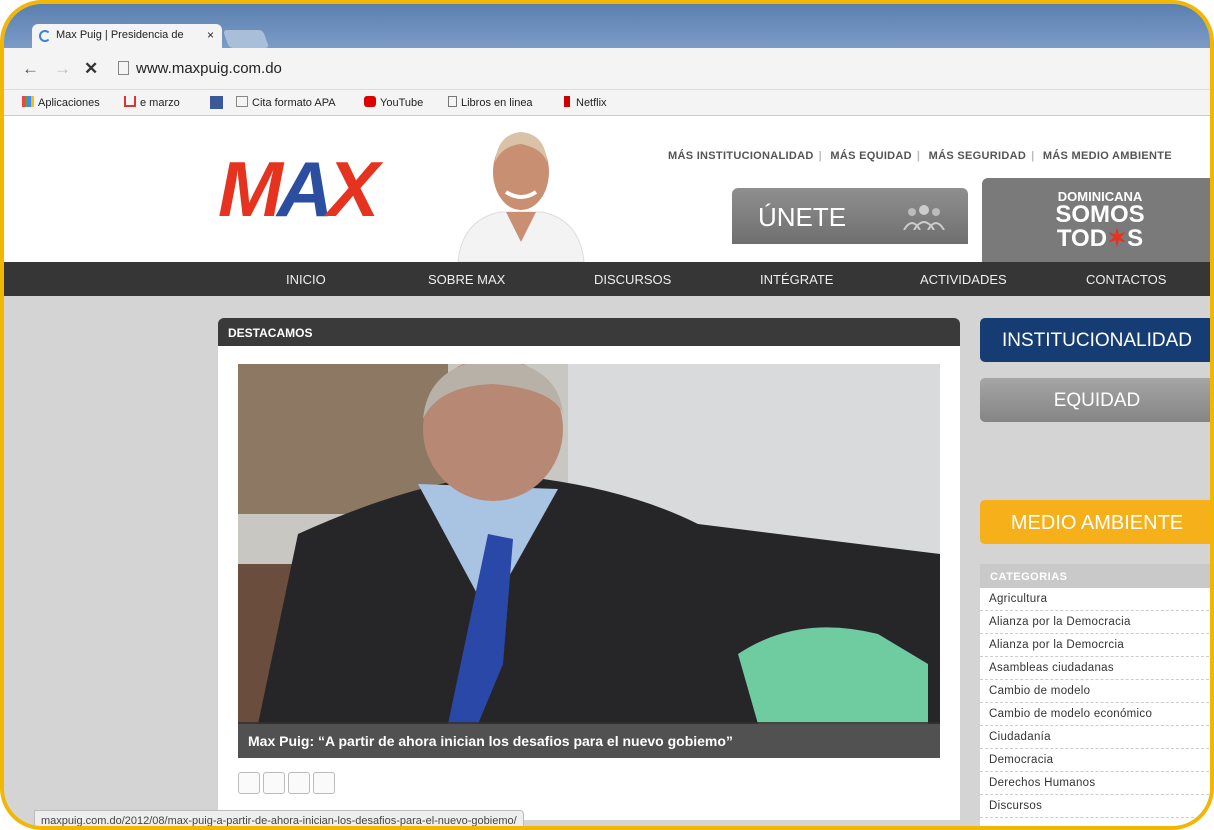 This screenshot has height=830, width=1214. What do you see at coordinates (294, 103) in the screenshot?
I see `bookmark-label: Cita formato APA` at bounding box center [294, 103].